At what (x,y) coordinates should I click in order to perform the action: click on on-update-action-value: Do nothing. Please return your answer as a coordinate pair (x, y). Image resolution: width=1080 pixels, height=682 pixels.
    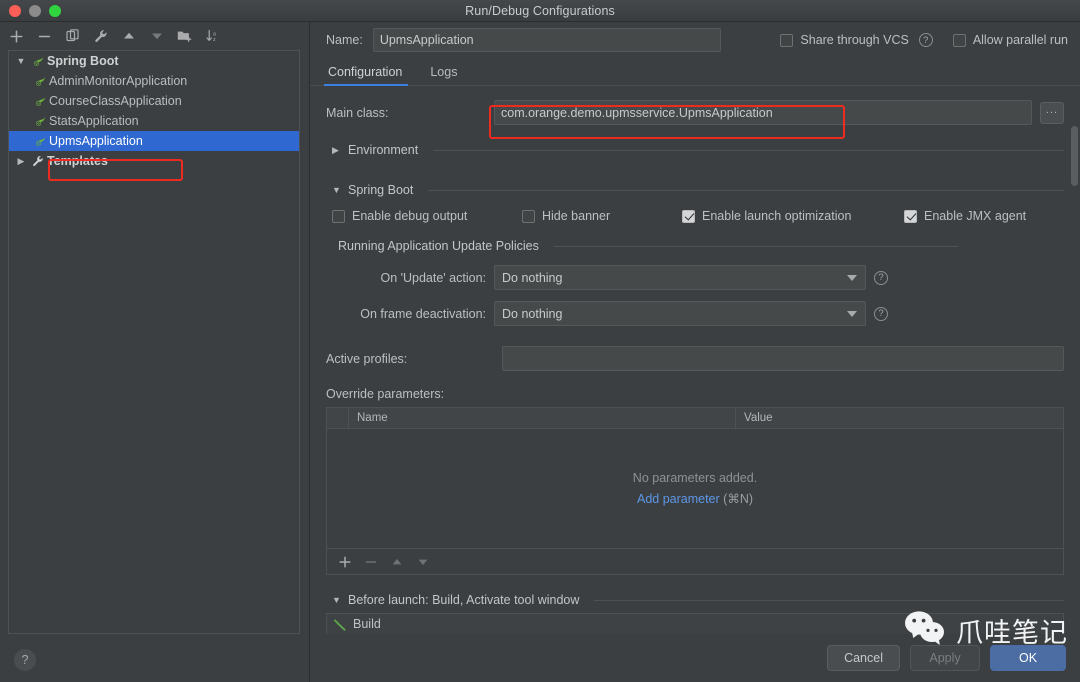
    Looking at the image, I should click on (532, 277).